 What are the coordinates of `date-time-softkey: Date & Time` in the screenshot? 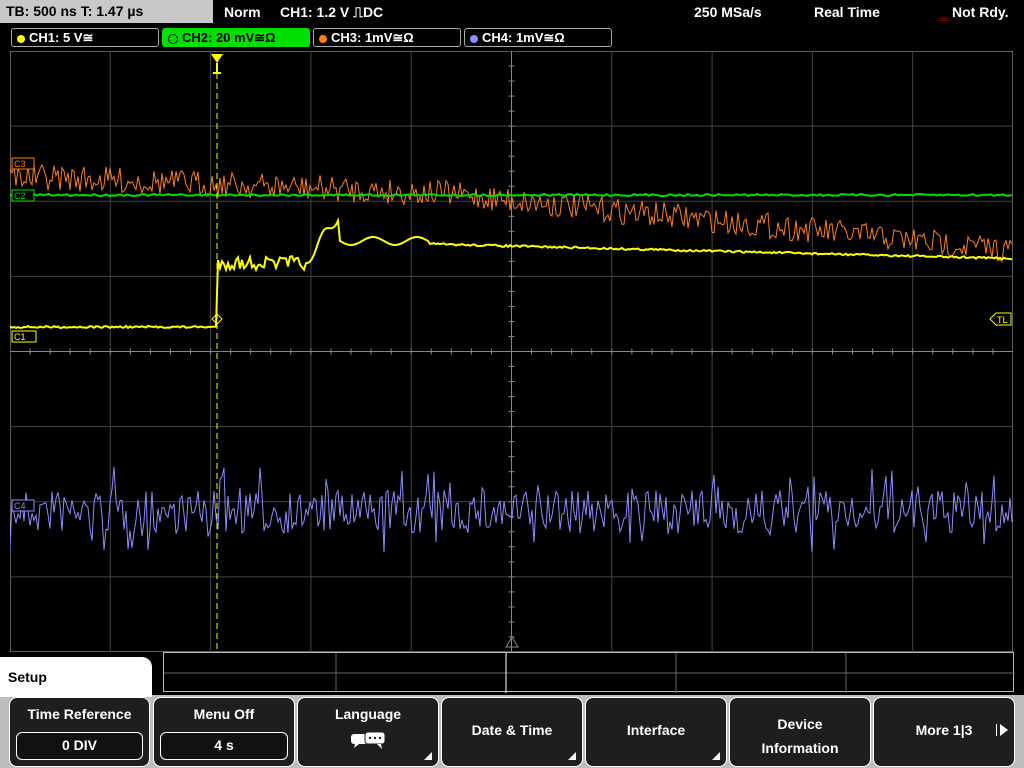 It's located at (512, 732).